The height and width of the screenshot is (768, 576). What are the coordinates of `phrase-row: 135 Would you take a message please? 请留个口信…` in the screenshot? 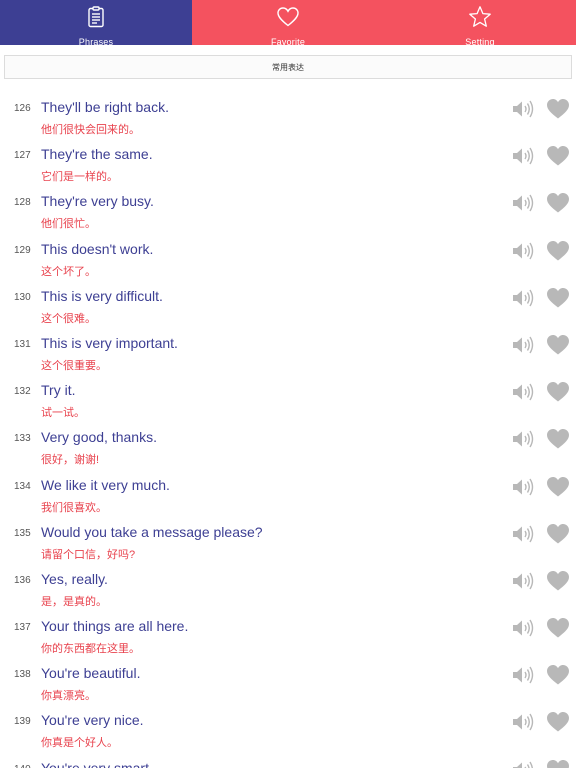 It's located at (288, 535).